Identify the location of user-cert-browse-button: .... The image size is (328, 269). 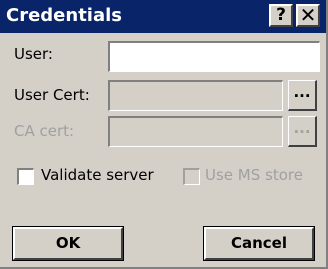
(302, 95).